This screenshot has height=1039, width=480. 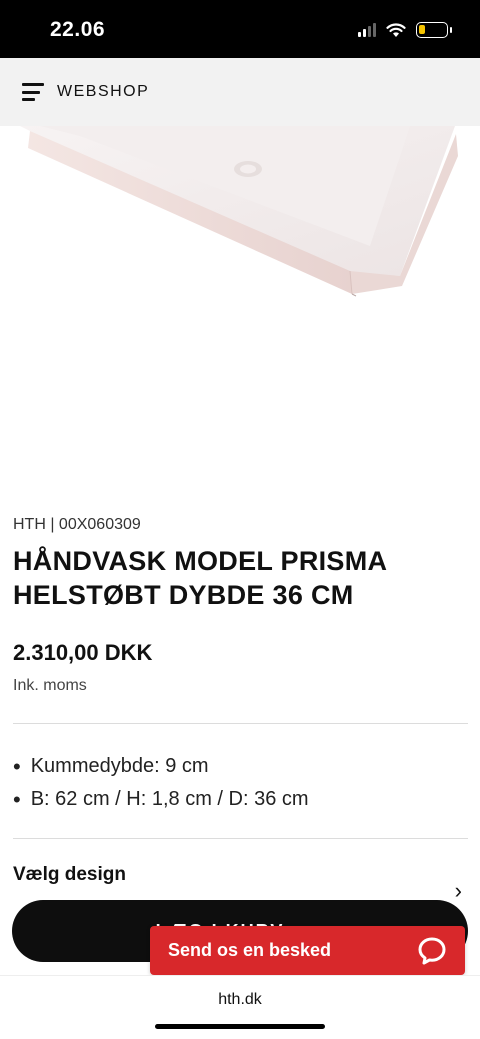 I want to click on battery-icon, so click(x=434, y=30).